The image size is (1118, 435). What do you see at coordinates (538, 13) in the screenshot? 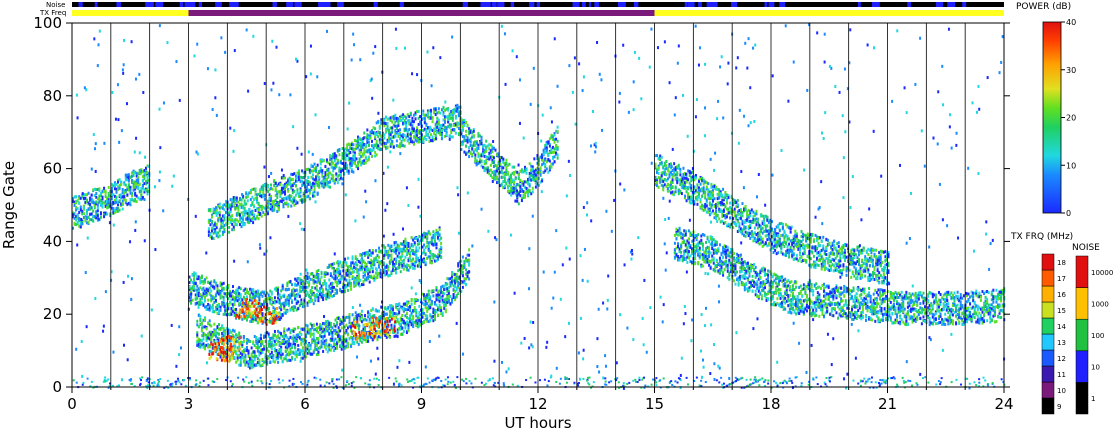
I see `txfreq-strip` at bounding box center [538, 13].